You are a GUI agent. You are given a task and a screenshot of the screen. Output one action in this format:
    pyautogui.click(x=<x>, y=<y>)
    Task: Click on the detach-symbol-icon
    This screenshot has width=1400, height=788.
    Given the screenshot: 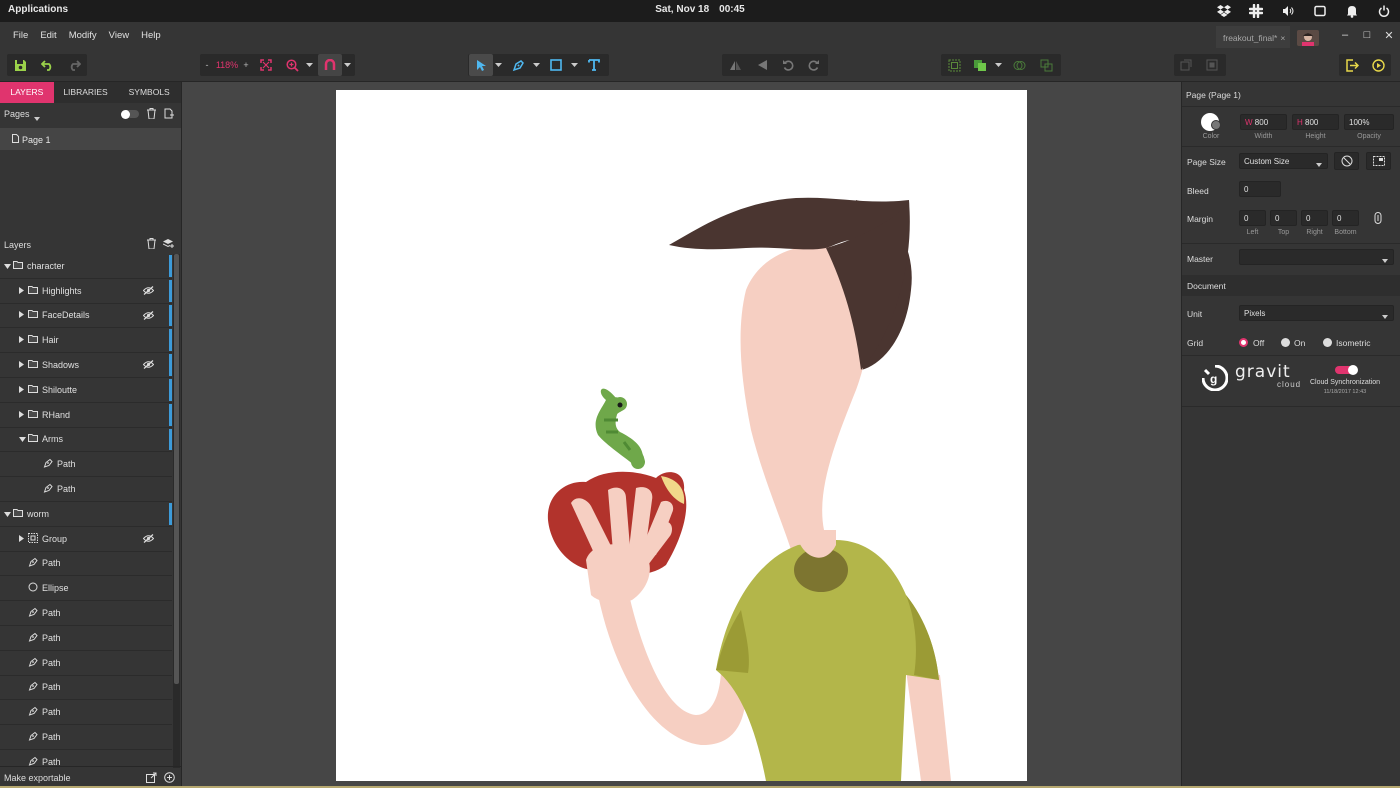 What is the action you would take?
    pyautogui.click(x=1212, y=65)
    